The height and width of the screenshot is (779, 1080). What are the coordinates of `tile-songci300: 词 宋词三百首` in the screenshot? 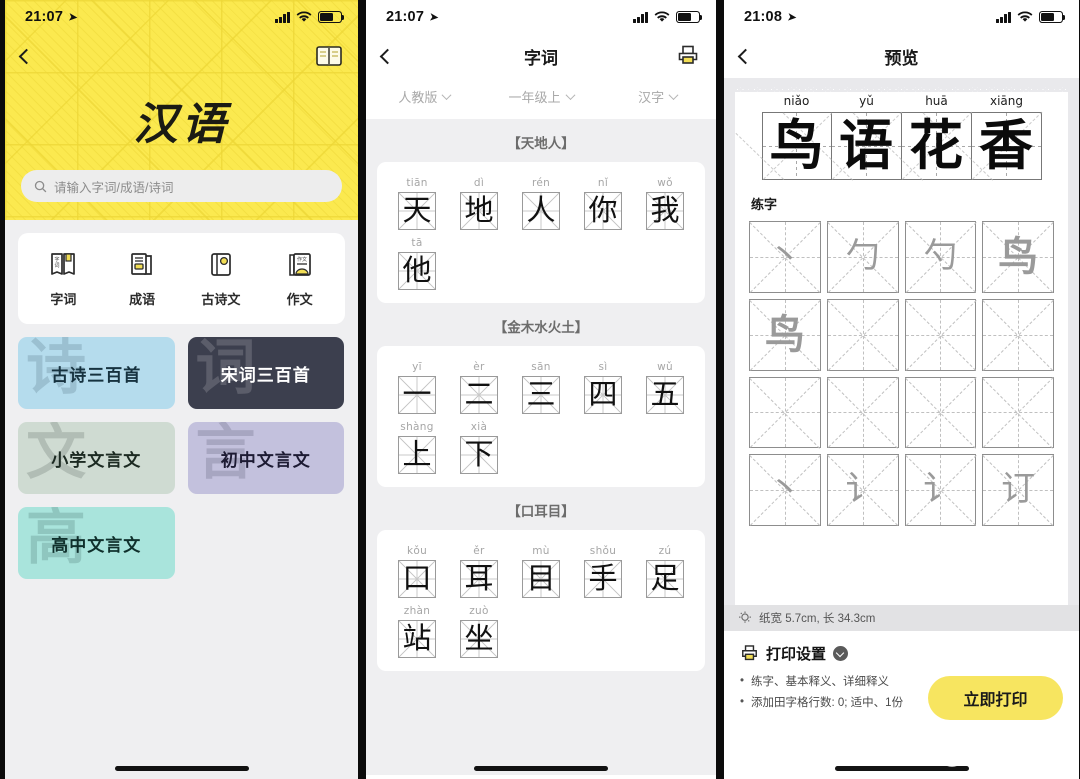 It's located at (265, 373).